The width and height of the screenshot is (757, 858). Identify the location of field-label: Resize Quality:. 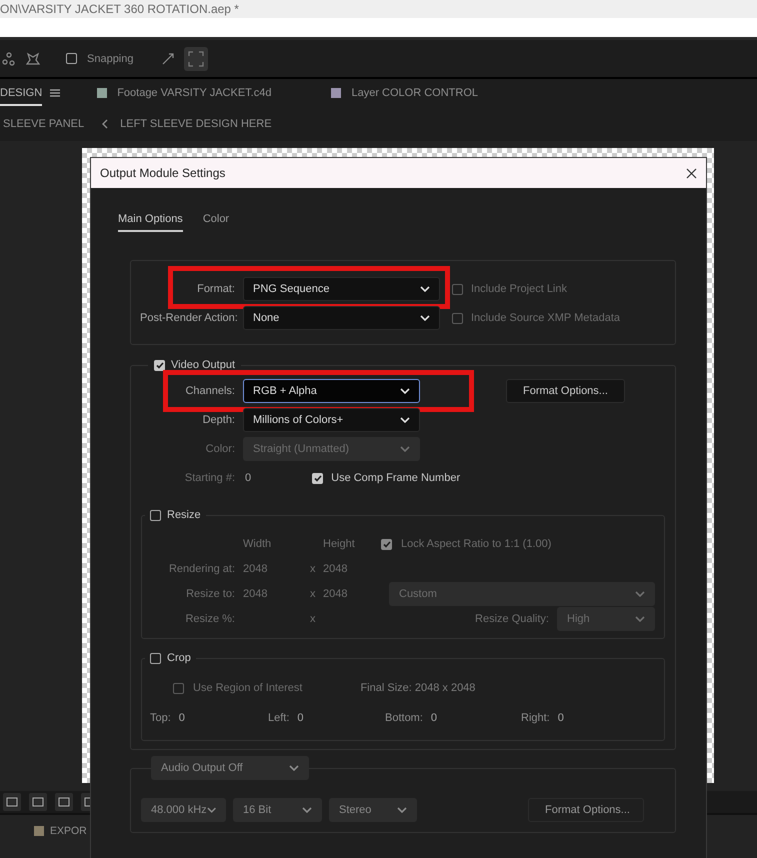
(512, 619).